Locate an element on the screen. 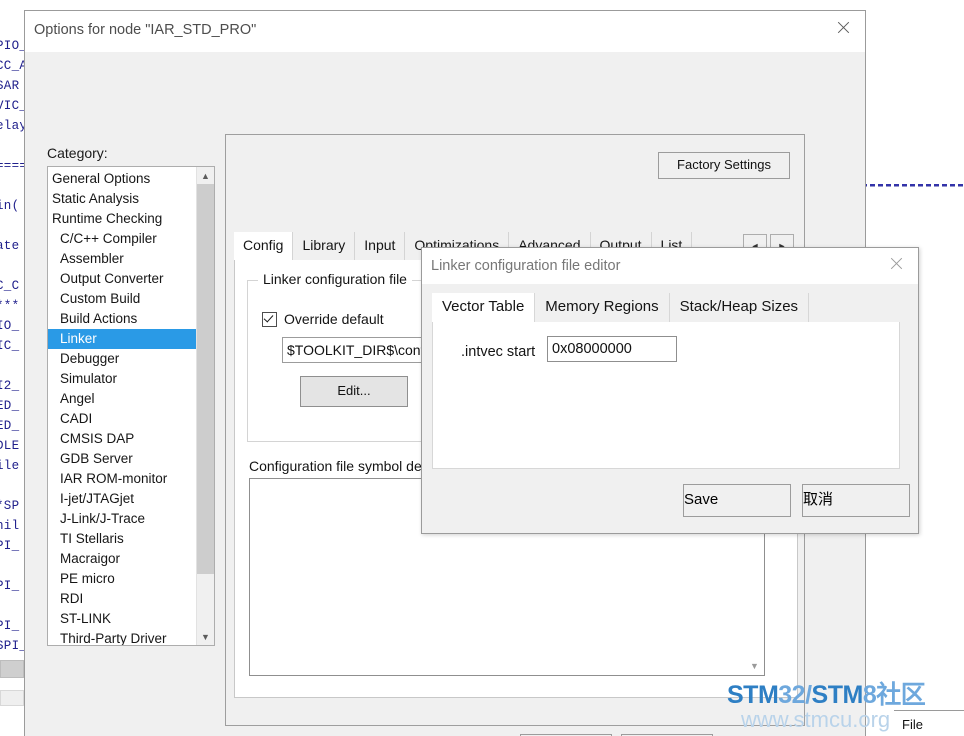  category-item: Assembler is located at coordinates (122, 259).